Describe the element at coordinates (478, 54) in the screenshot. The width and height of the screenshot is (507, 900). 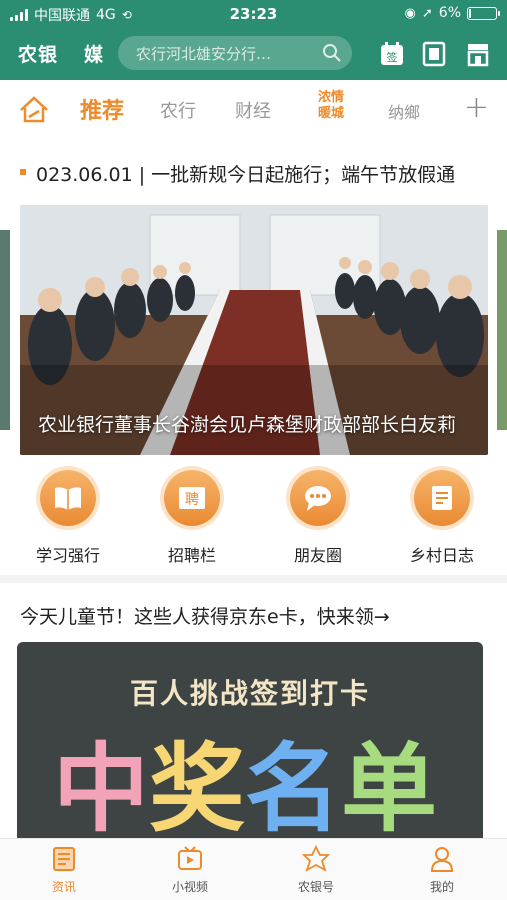
I see `shop-icon` at that location.